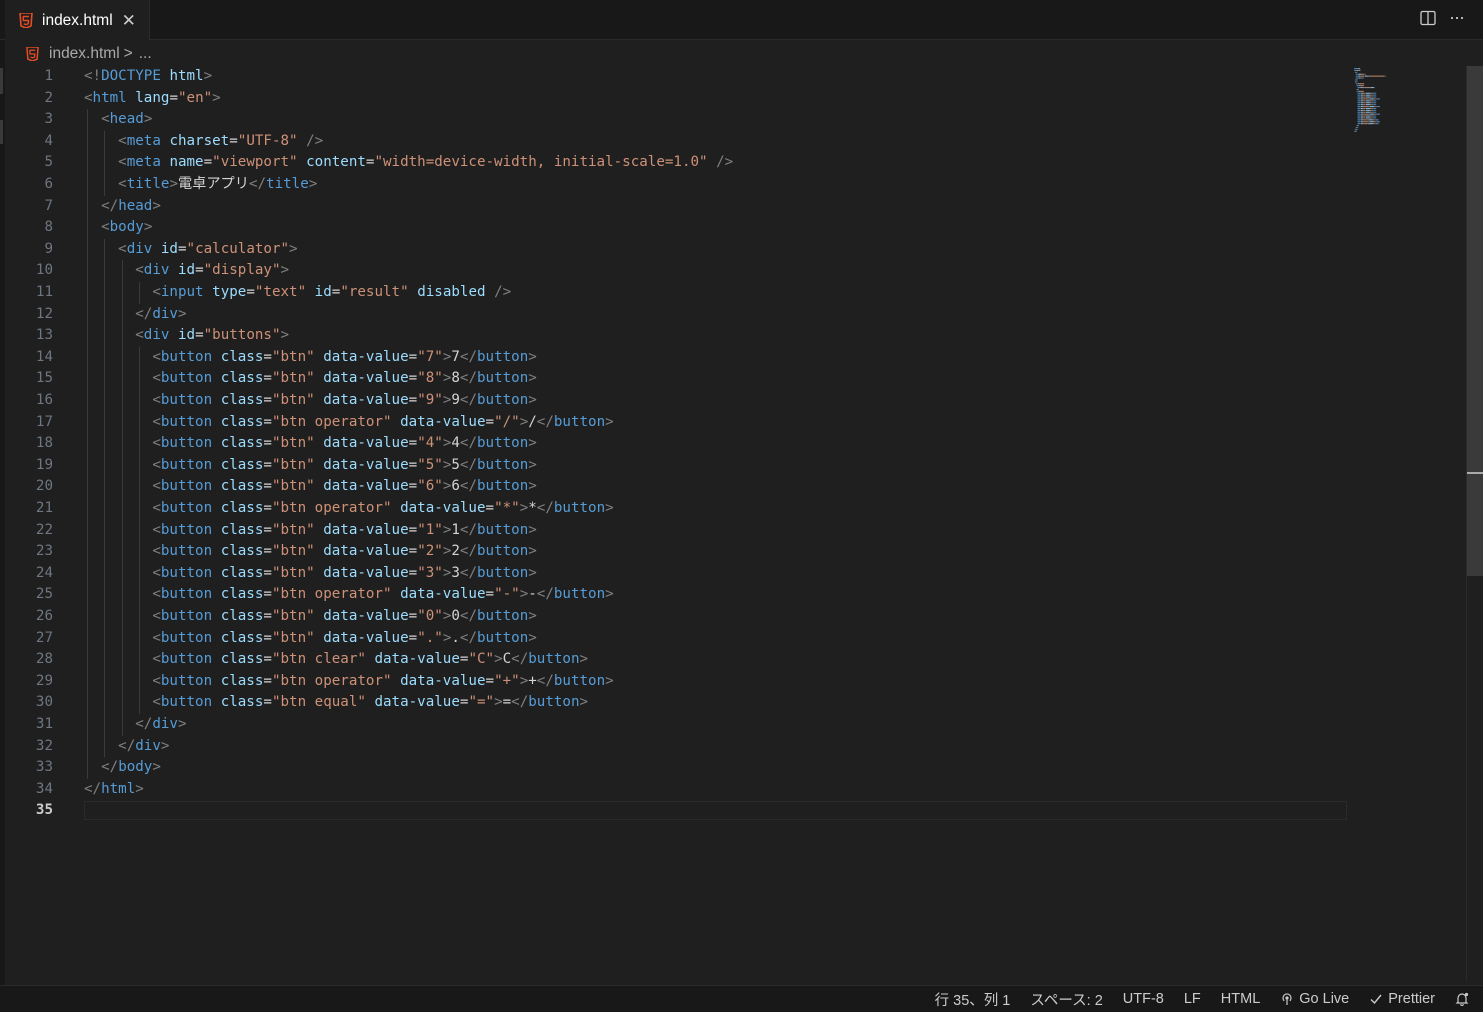  Describe the element at coordinates (93, 788) in the screenshot. I see `code-token: </` at that location.